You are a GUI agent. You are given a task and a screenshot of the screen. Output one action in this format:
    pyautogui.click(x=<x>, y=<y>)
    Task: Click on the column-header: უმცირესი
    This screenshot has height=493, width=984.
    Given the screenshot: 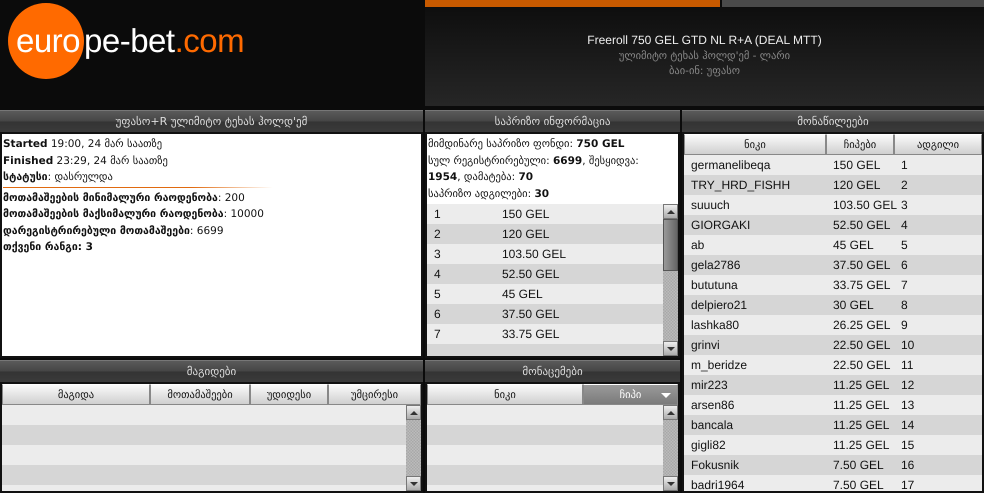 What is the action you would take?
    pyautogui.click(x=374, y=394)
    